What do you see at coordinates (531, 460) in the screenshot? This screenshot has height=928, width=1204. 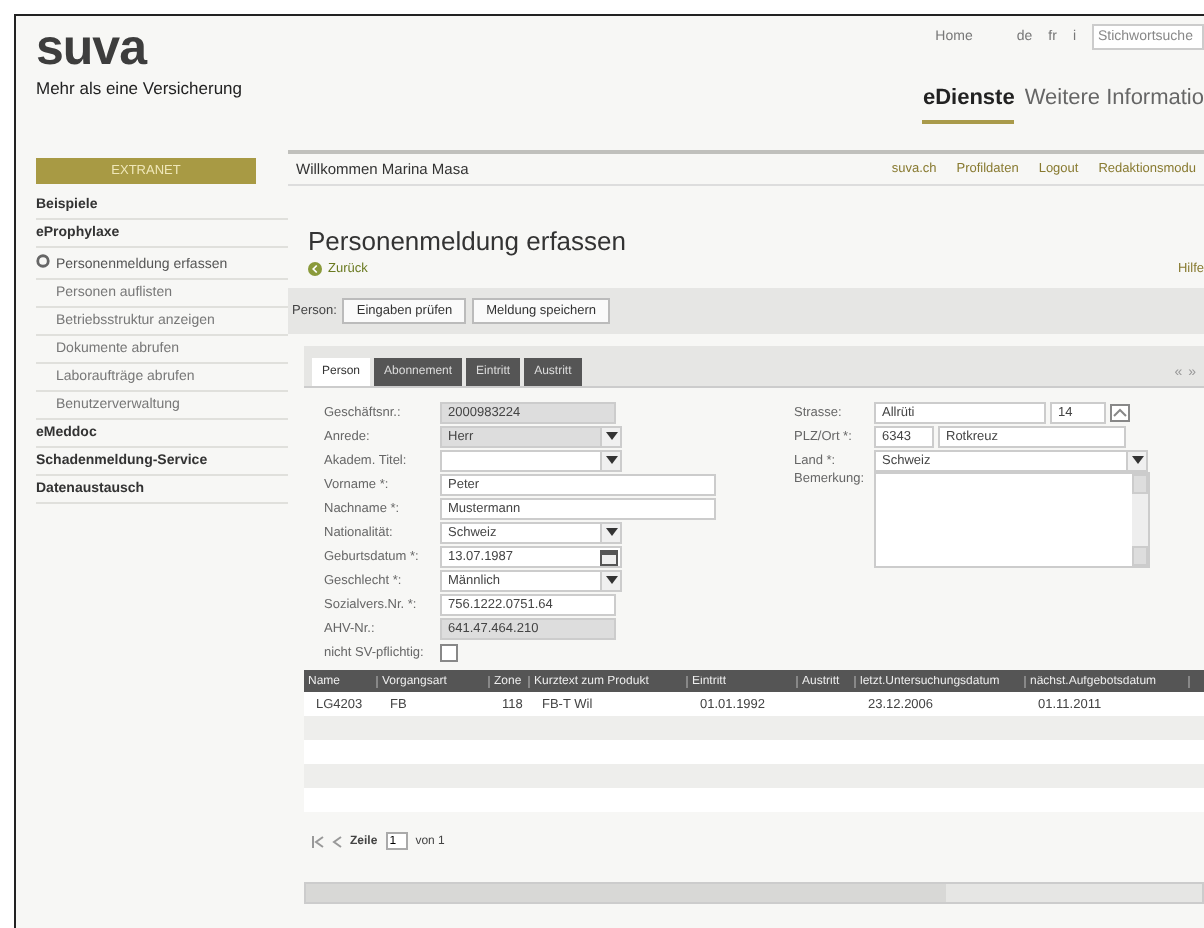 I see `dropdown` at bounding box center [531, 460].